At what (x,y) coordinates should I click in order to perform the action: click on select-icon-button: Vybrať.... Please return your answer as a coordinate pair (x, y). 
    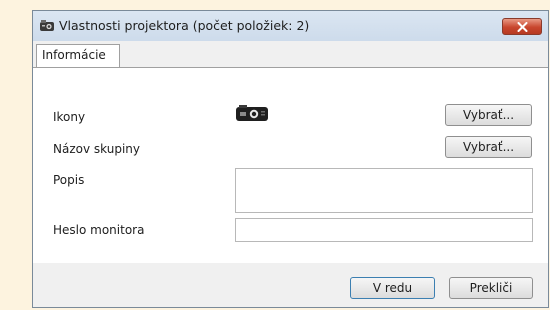
    Looking at the image, I should click on (488, 115).